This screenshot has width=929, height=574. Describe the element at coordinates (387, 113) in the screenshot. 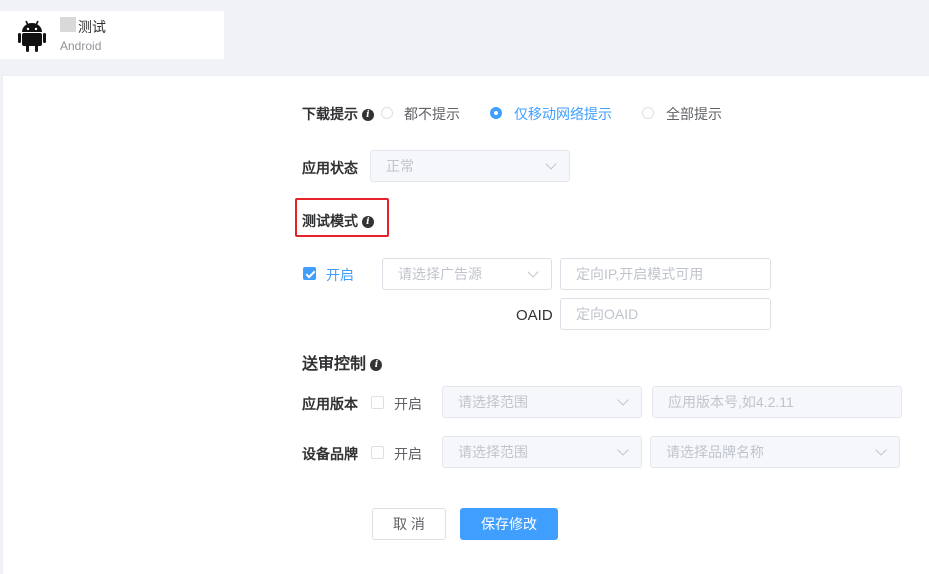

I see `radio-none` at that location.